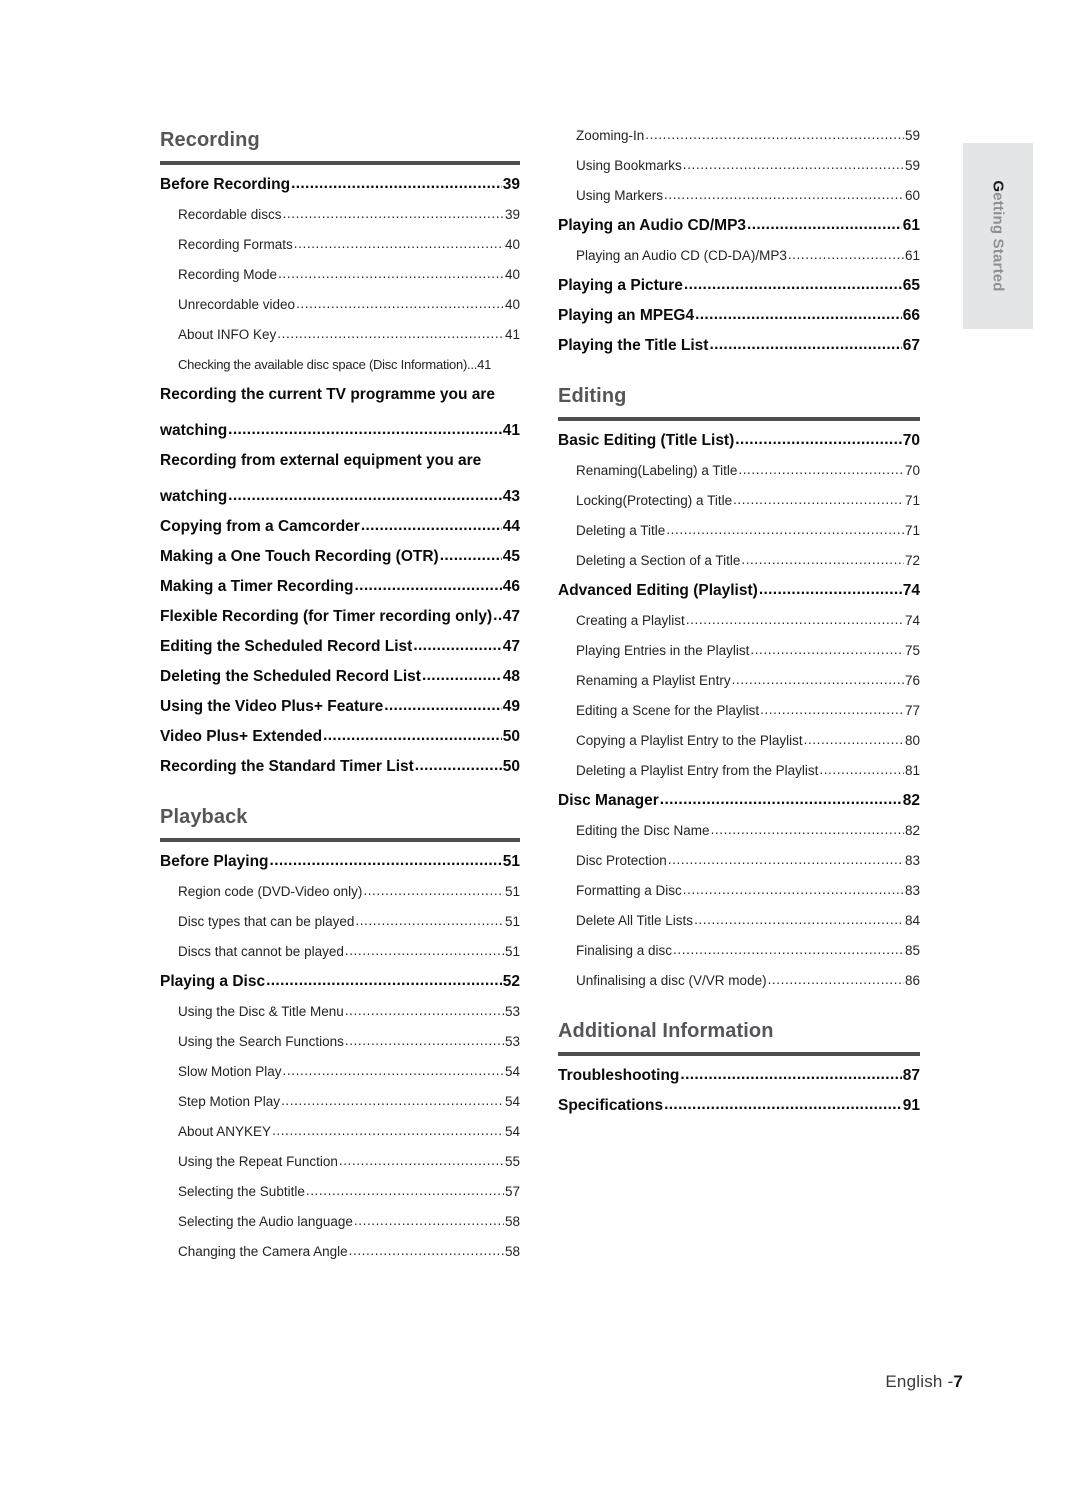 The height and width of the screenshot is (1489, 1080). What do you see at coordinates (349, 335) in the screenshot?
I see `toc-entry: About INFO Key 41` at bounding box center [349, 335].